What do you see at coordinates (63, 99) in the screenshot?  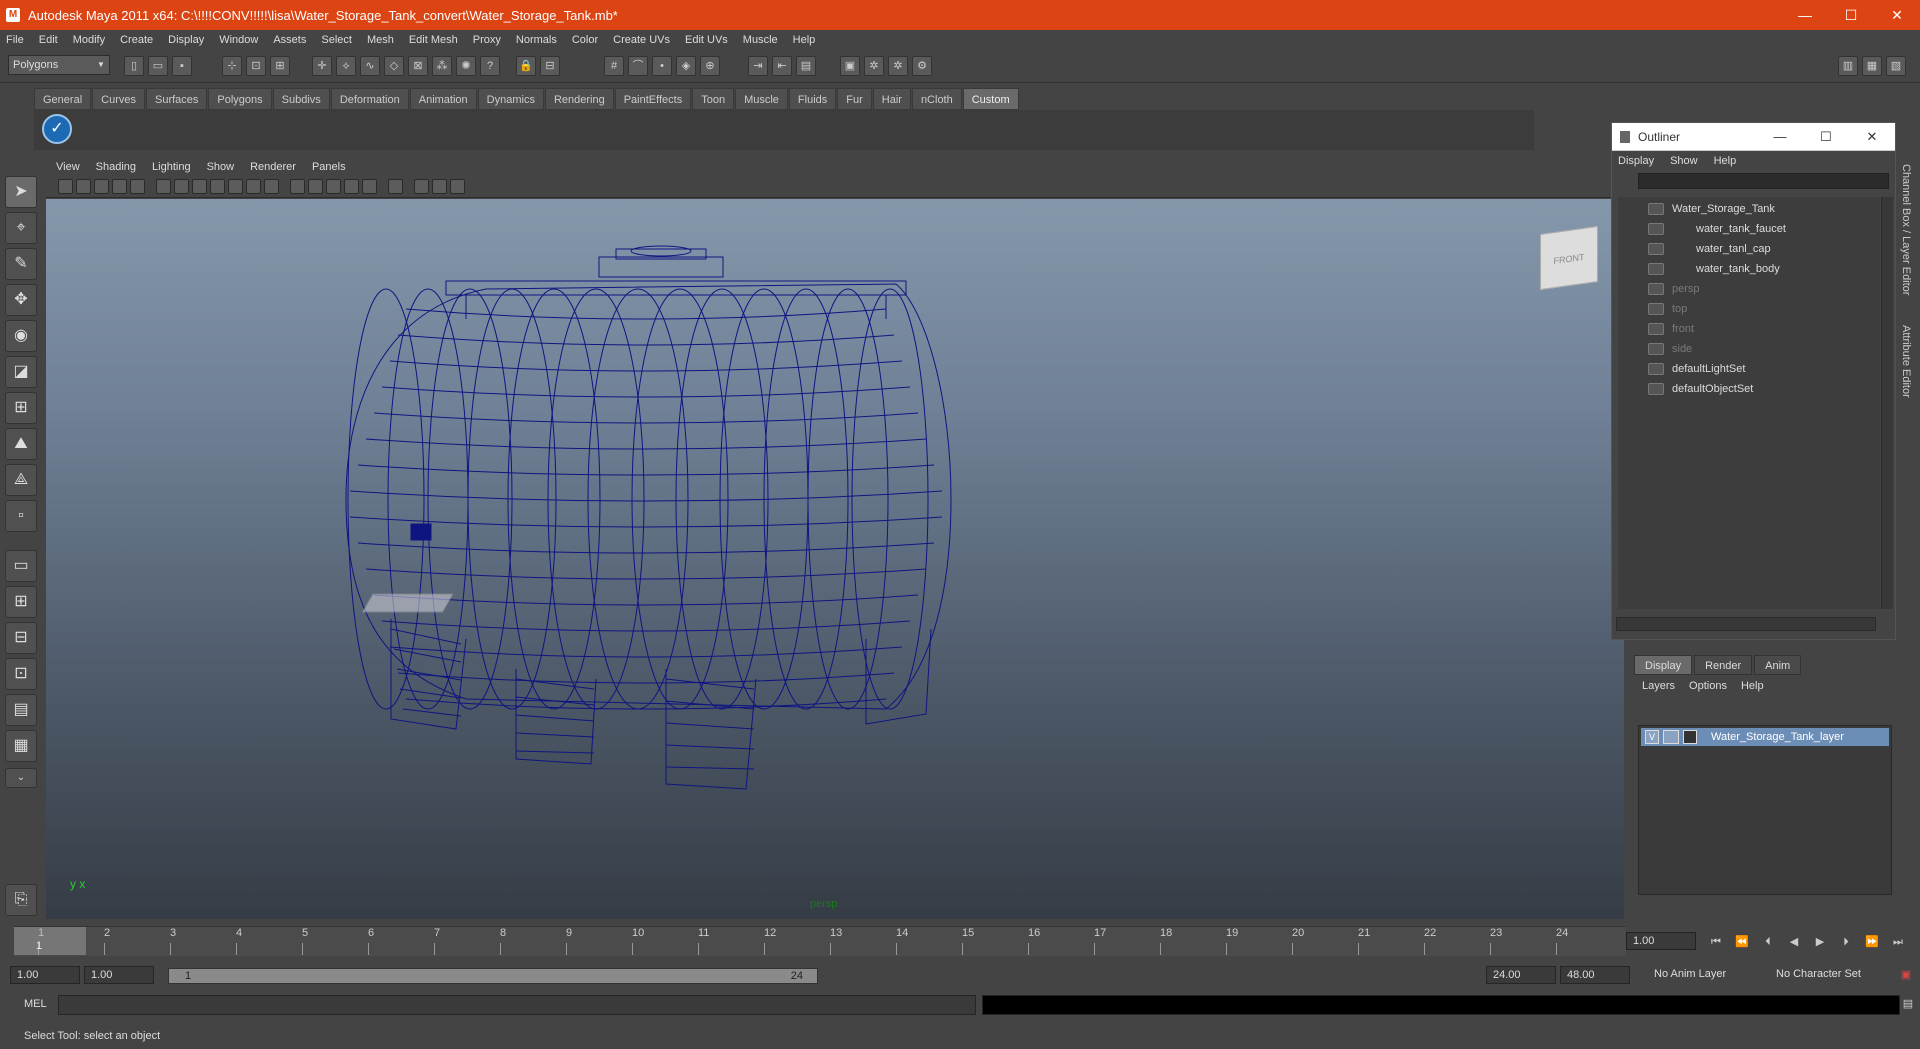 I see `shelf-tab-general: General` at bounding box center [63, 99].